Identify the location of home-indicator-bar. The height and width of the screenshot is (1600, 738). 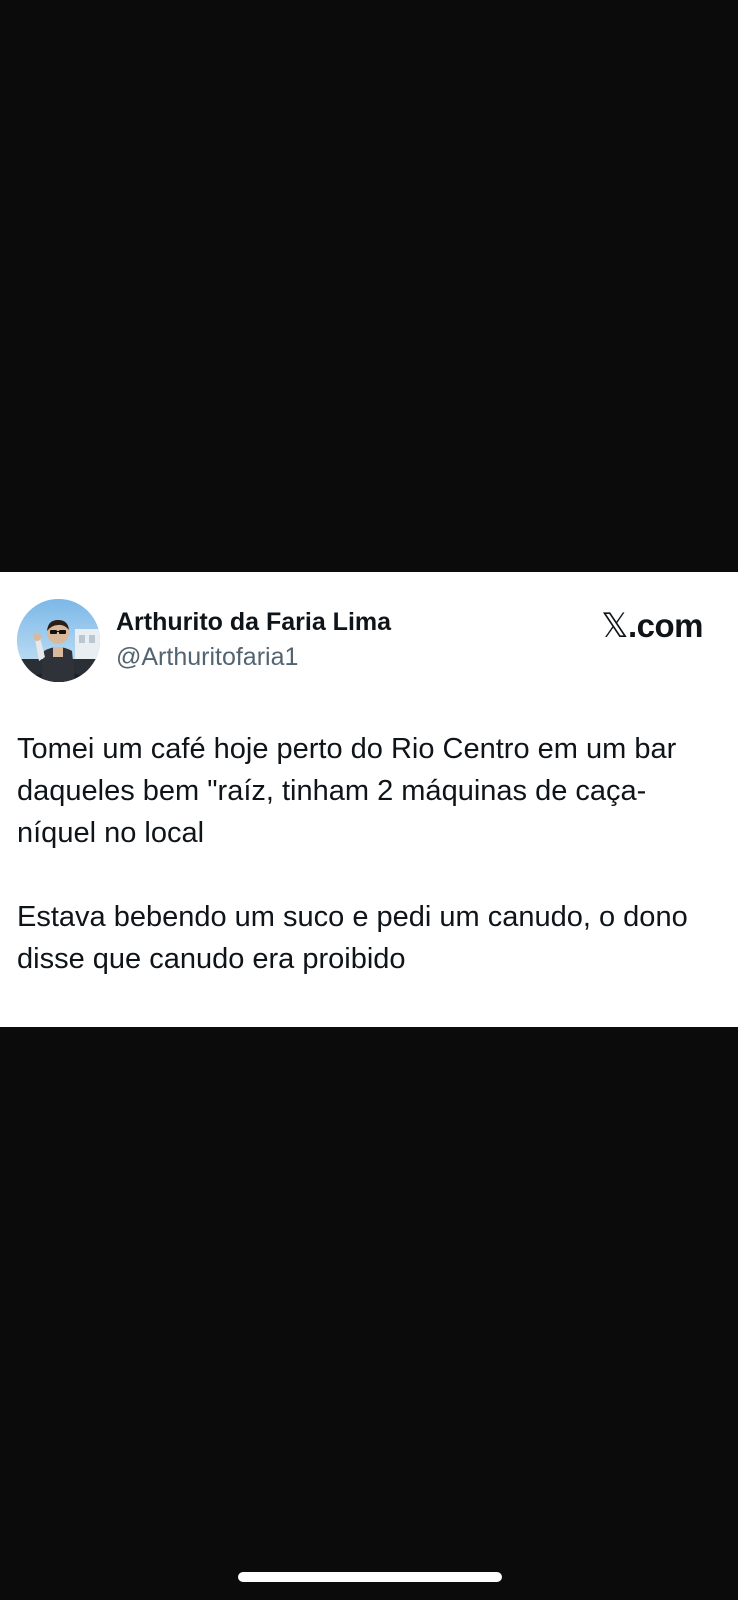
(370, 1577).